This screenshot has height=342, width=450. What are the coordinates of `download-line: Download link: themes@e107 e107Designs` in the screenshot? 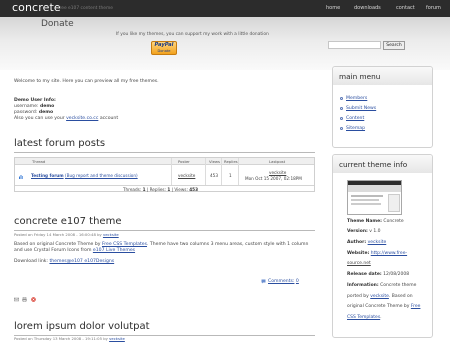 It's located at (64, 261).